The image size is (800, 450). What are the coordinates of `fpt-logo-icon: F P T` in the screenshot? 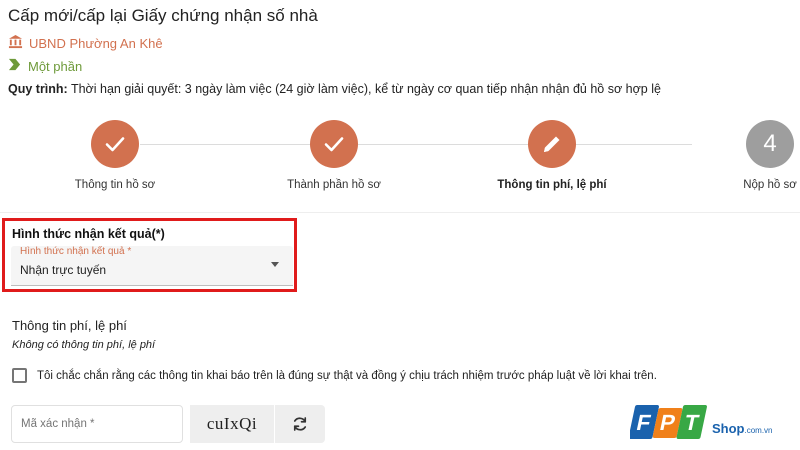 It's located at (668, 422).